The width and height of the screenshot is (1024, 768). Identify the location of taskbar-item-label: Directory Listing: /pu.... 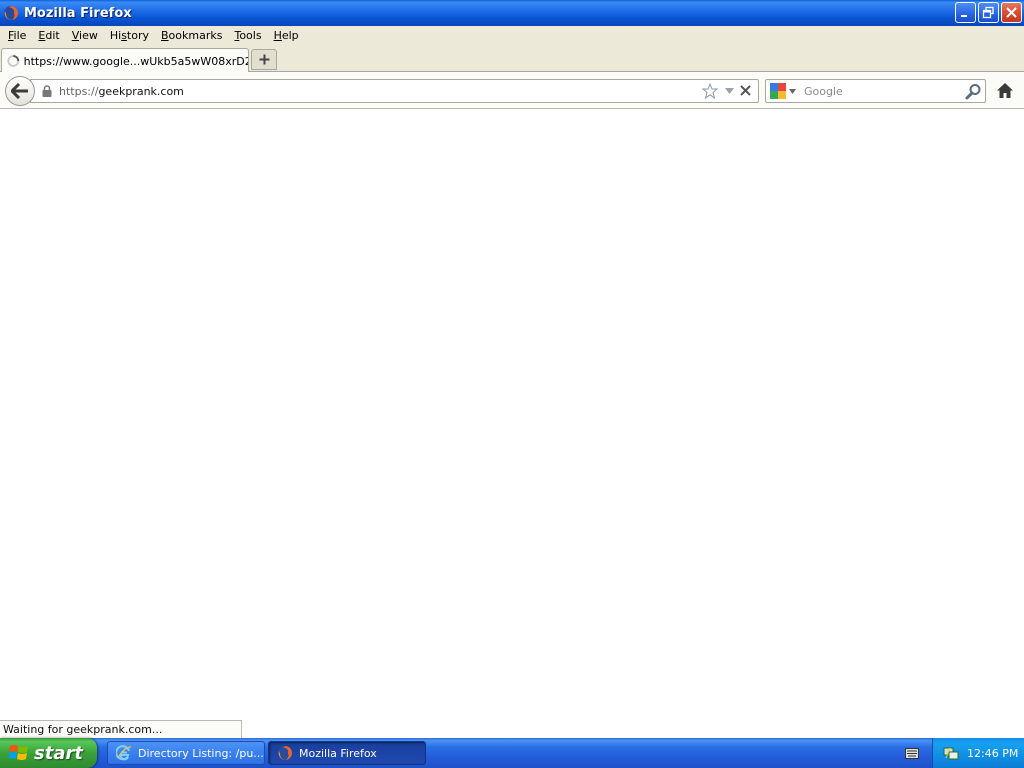
(201, 753).